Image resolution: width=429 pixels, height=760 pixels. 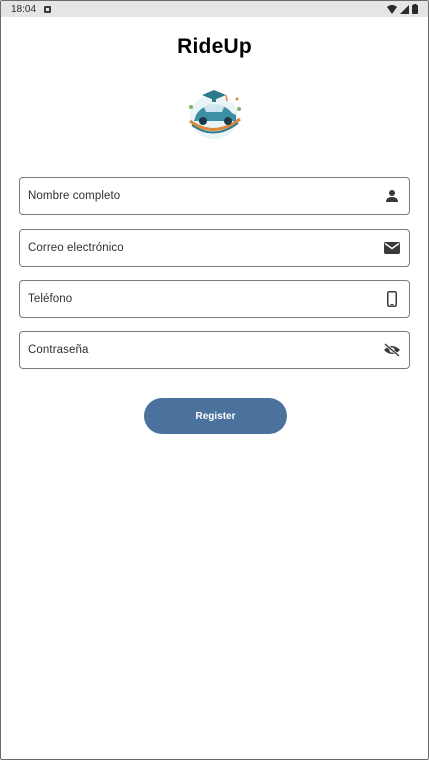 I want to click on email-icon, so click(x=392, y=248).